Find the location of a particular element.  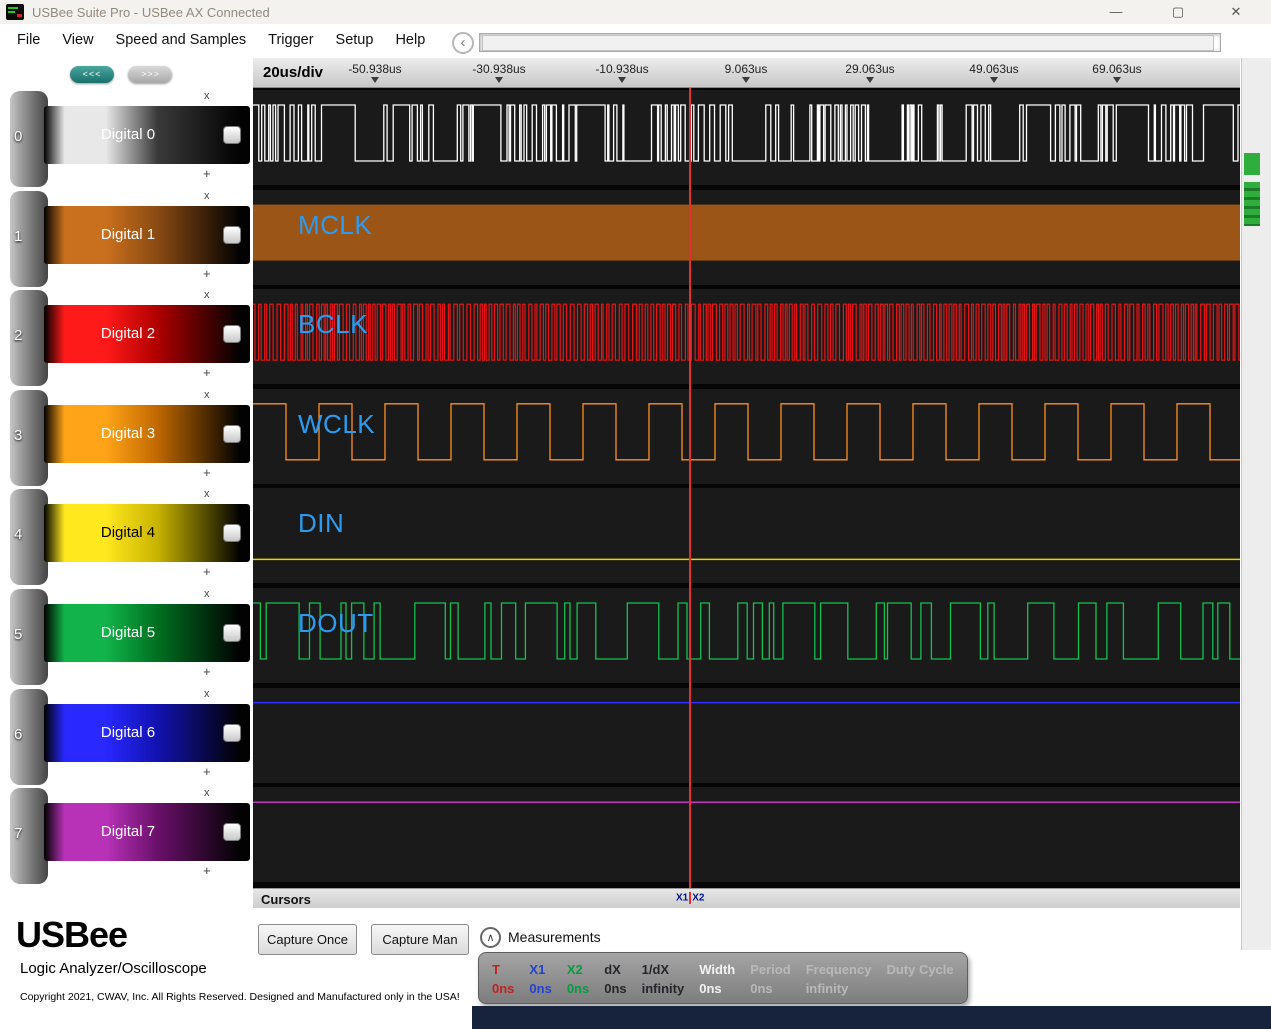

channel-number: 6 is located at coordinates (18, 734).